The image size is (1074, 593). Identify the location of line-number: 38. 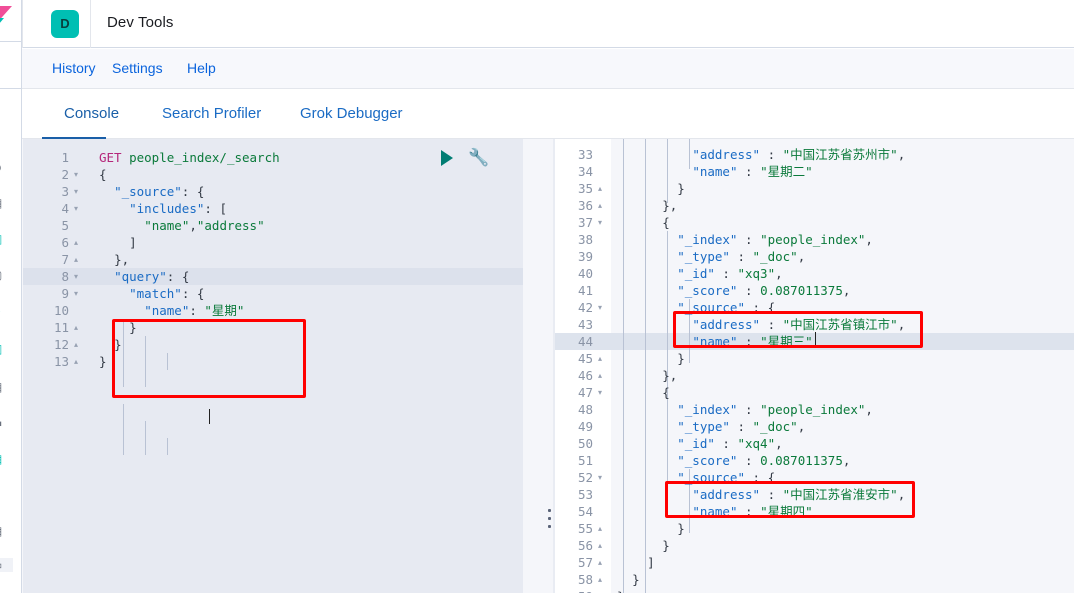
(585, 239).